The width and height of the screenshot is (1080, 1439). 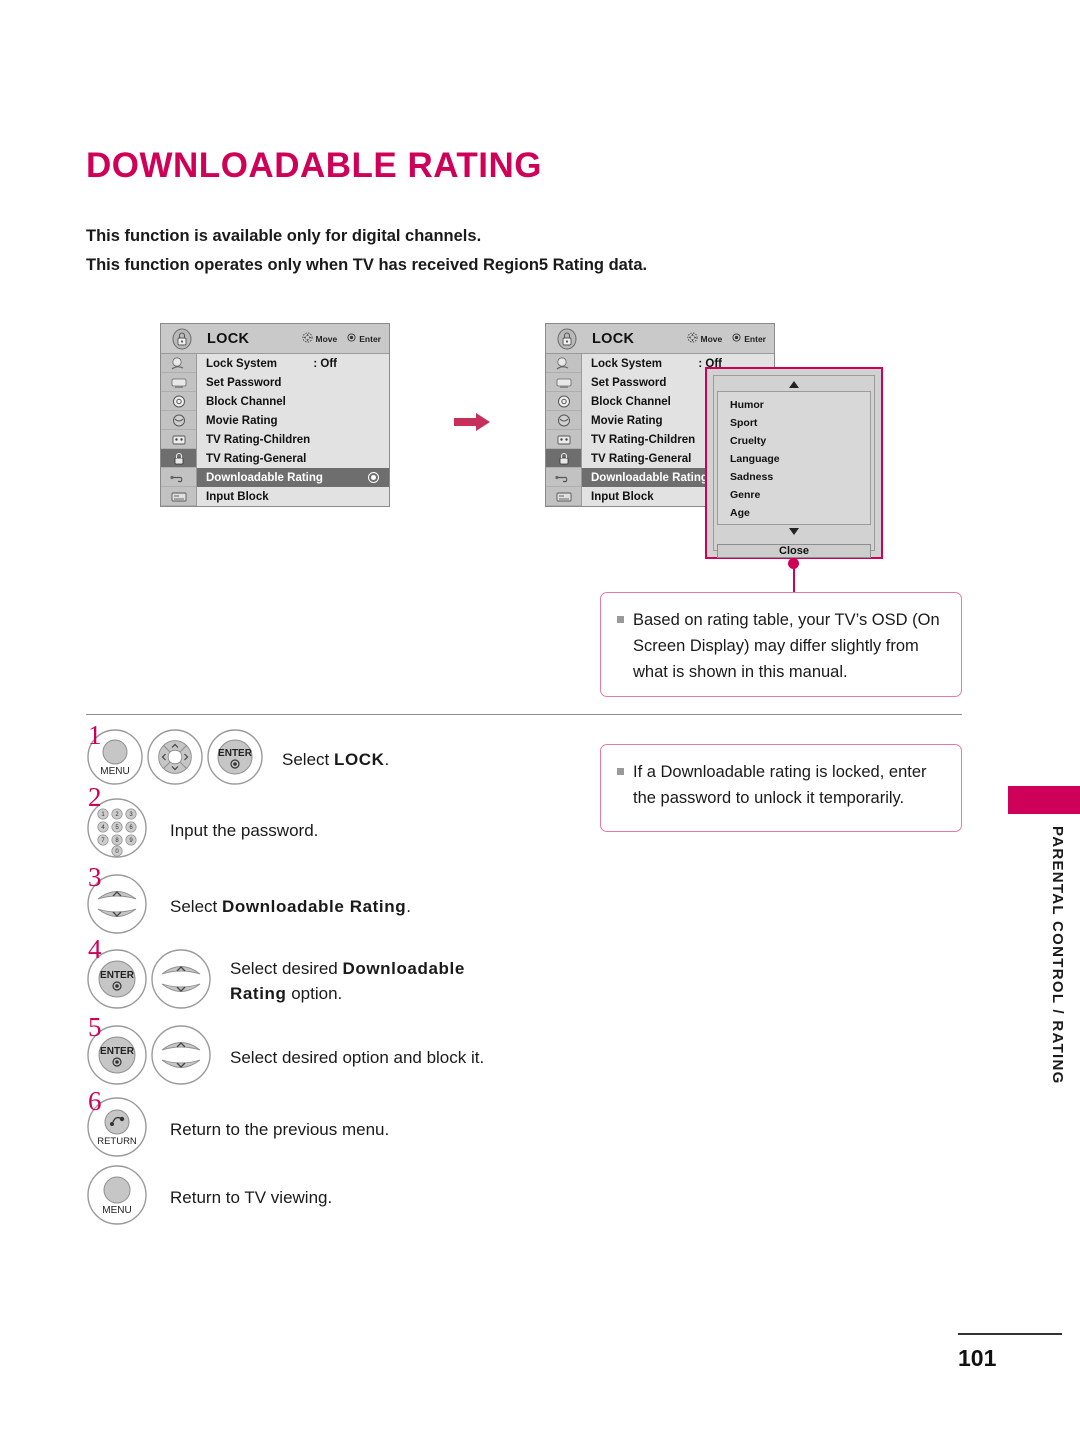 I want to click on step-2-text: Input the password., so click(x=244, y=830).